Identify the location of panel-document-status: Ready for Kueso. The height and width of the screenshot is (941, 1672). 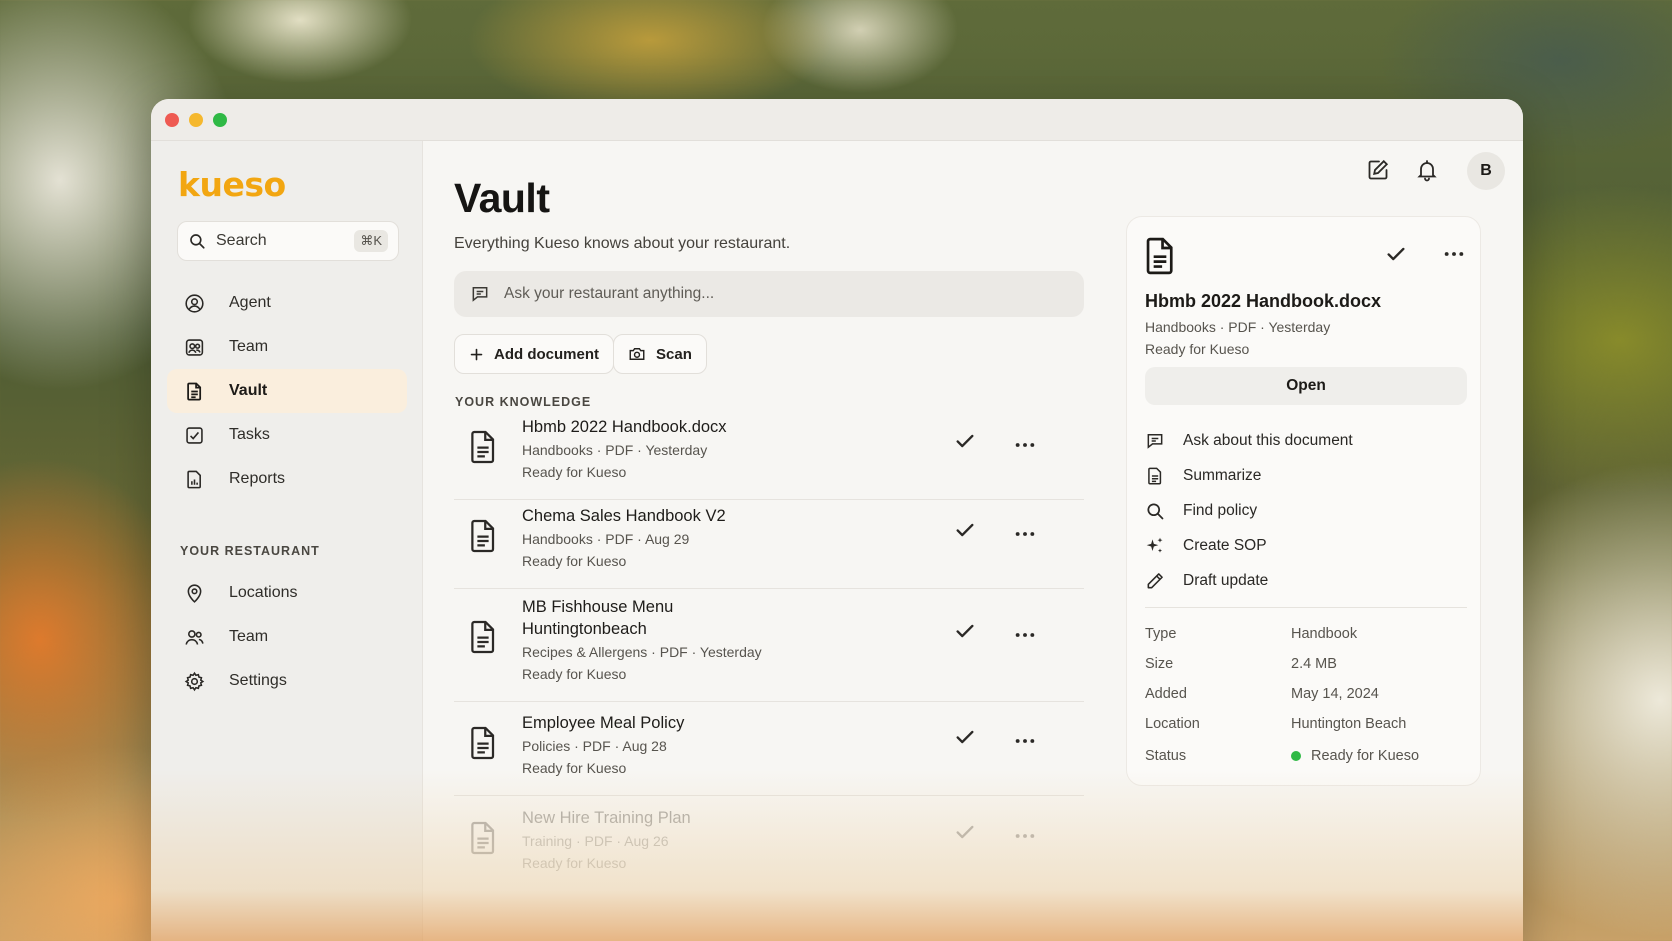
(1197, 349).